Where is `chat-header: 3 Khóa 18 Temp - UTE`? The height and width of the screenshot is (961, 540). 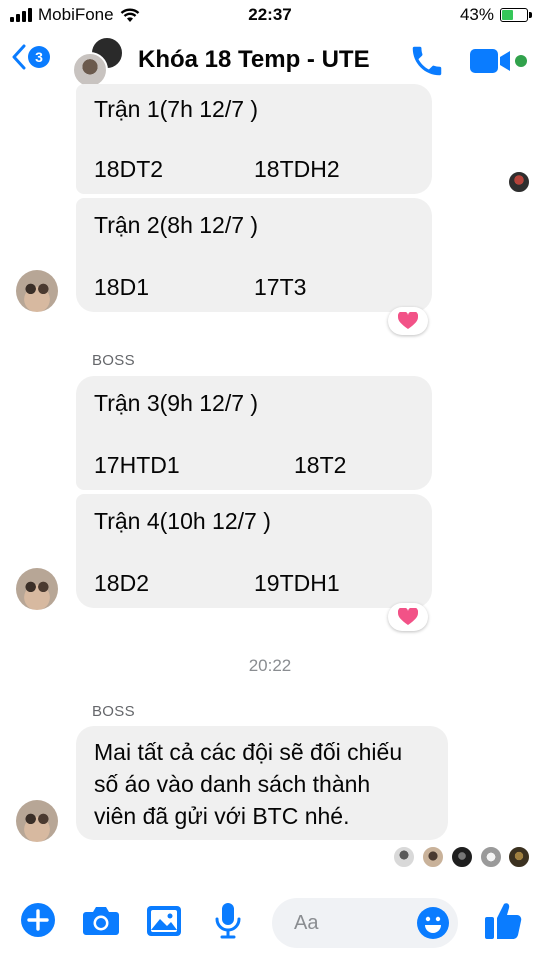
chat-header: 3 Khóa 18 Temp - UTE is located at coordinates (270, 61).